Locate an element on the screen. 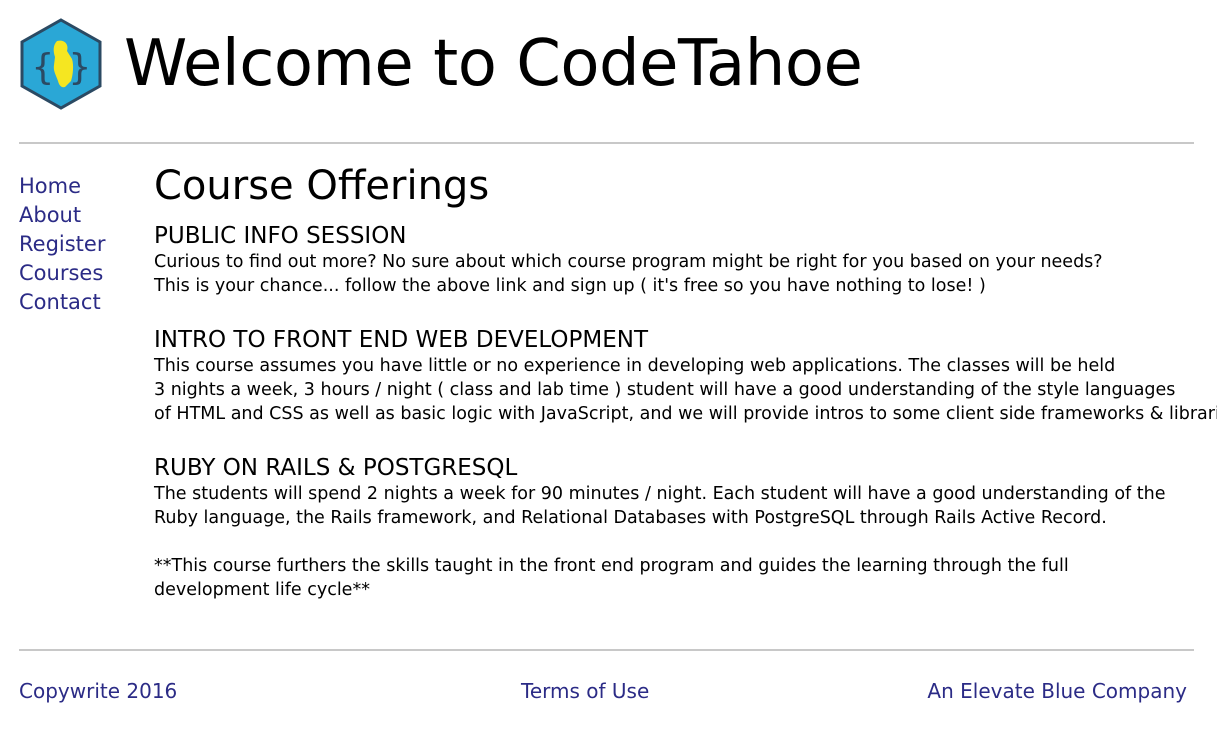  nav-link-register: Register is located at coordinates (79, 244).